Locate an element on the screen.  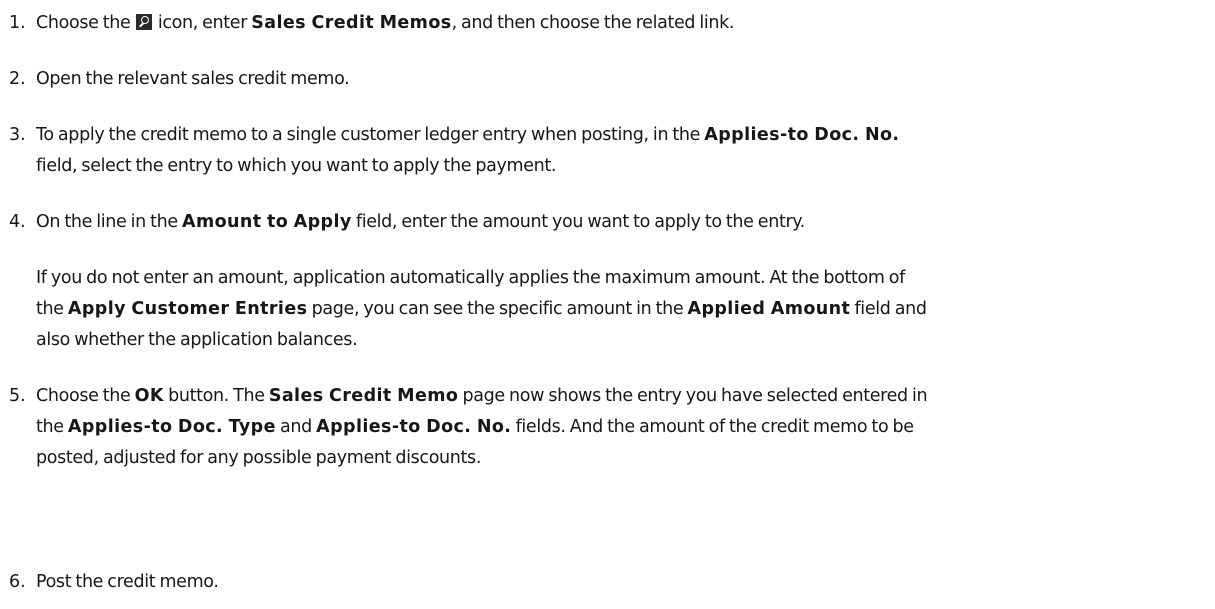
text-span: icon, enter is located at coordinates (202, 23).